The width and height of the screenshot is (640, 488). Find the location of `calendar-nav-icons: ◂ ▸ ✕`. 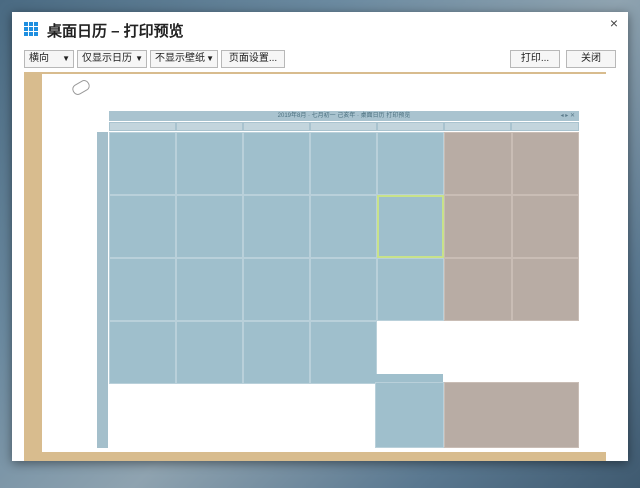

calendar-nav-icons: ◂ ▸ ✕ is located at coordinates (567, 116).